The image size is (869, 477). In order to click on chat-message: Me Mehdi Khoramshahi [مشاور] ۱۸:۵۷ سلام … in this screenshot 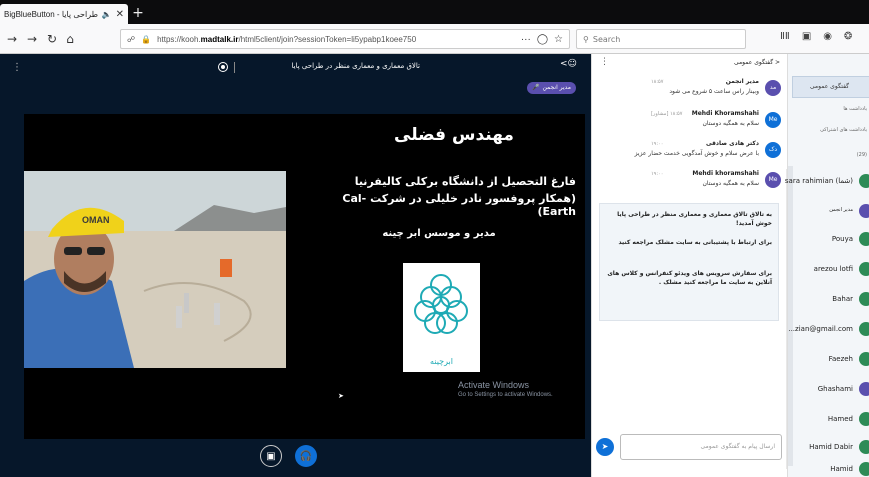, I will do `click(691, 124)`.